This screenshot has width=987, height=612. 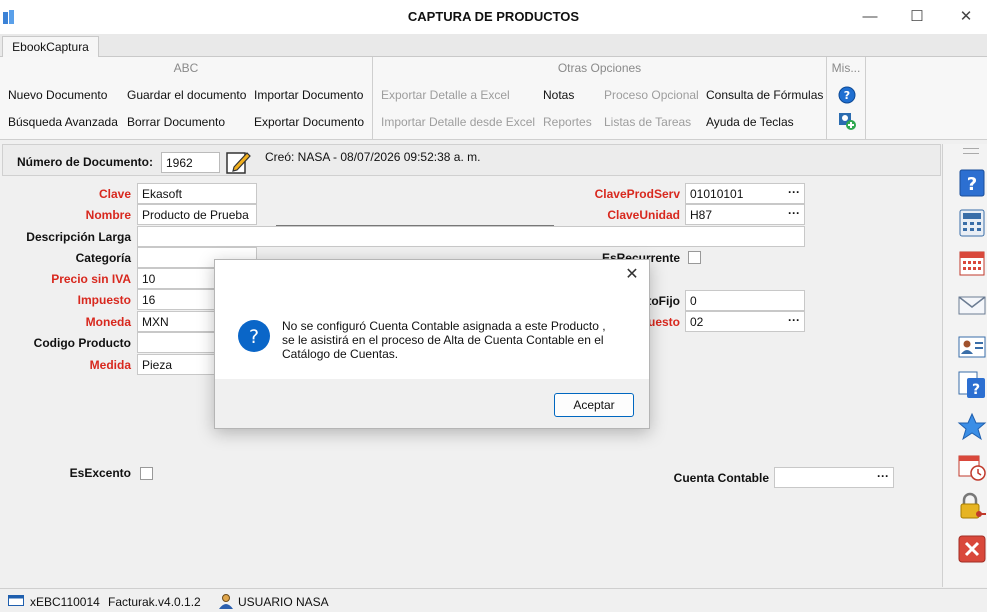 What do you see at coordinates (651, 95) in the screenshot?
I see `proceso-opcional-button: Proceso Opcional` at bounding box center [651, 95].